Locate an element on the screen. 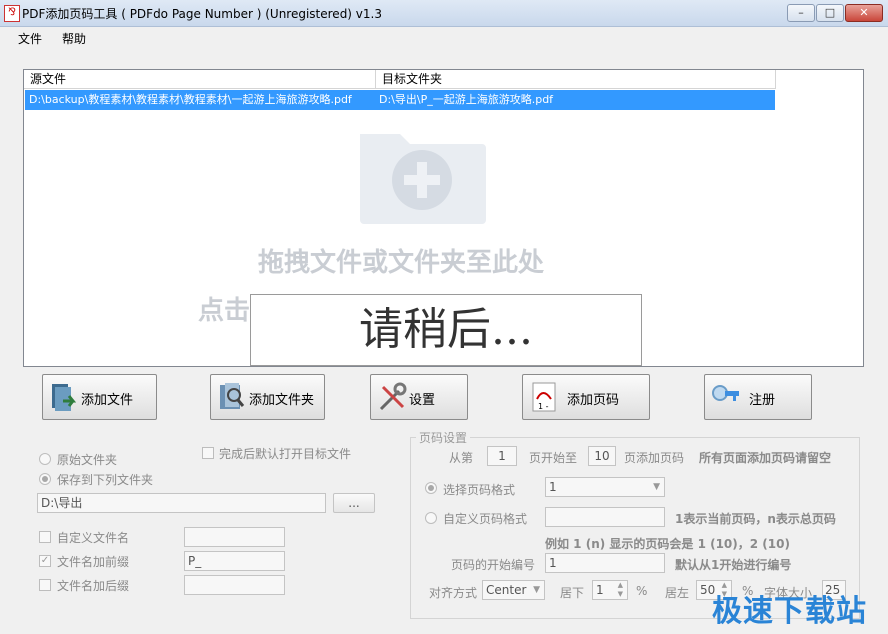  add-folder-button: 添加文件夹 is located at coordinates (267, 397).